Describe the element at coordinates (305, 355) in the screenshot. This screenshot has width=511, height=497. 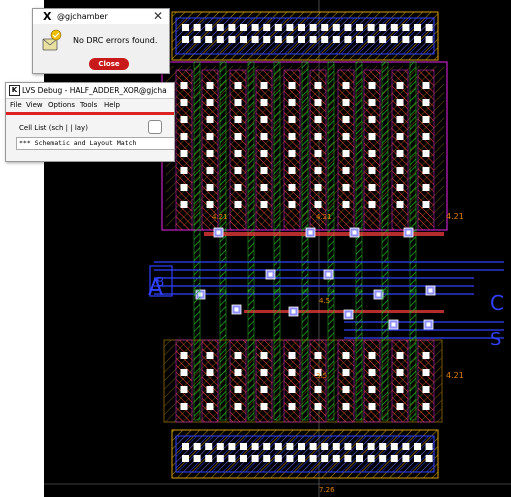
I see `poly-gate-bottom` at that location.